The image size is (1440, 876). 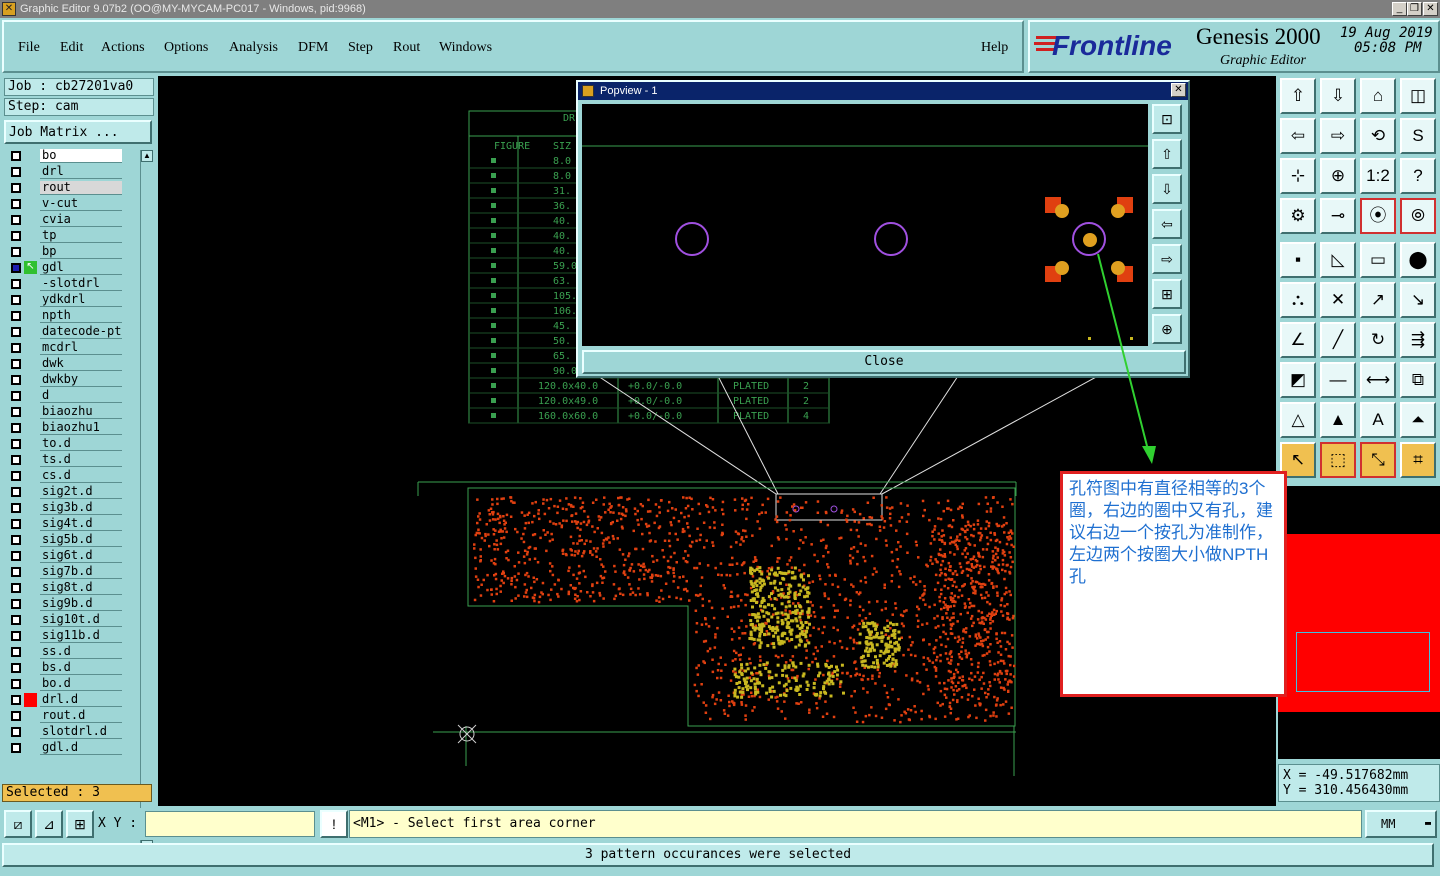 I want to click on layer-name: sig7b.d, so click(x=81, y=572).